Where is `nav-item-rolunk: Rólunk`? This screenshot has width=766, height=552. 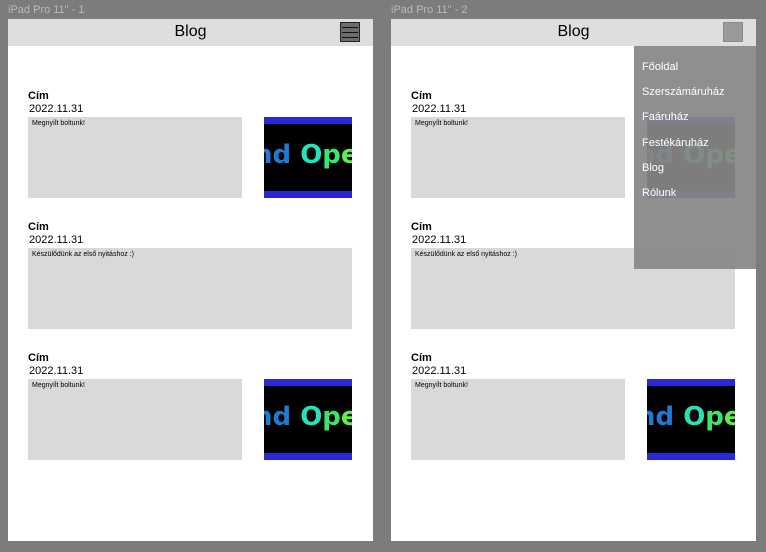 nav-item-rolunk: Rólunk is located at coordinates (659, 193).